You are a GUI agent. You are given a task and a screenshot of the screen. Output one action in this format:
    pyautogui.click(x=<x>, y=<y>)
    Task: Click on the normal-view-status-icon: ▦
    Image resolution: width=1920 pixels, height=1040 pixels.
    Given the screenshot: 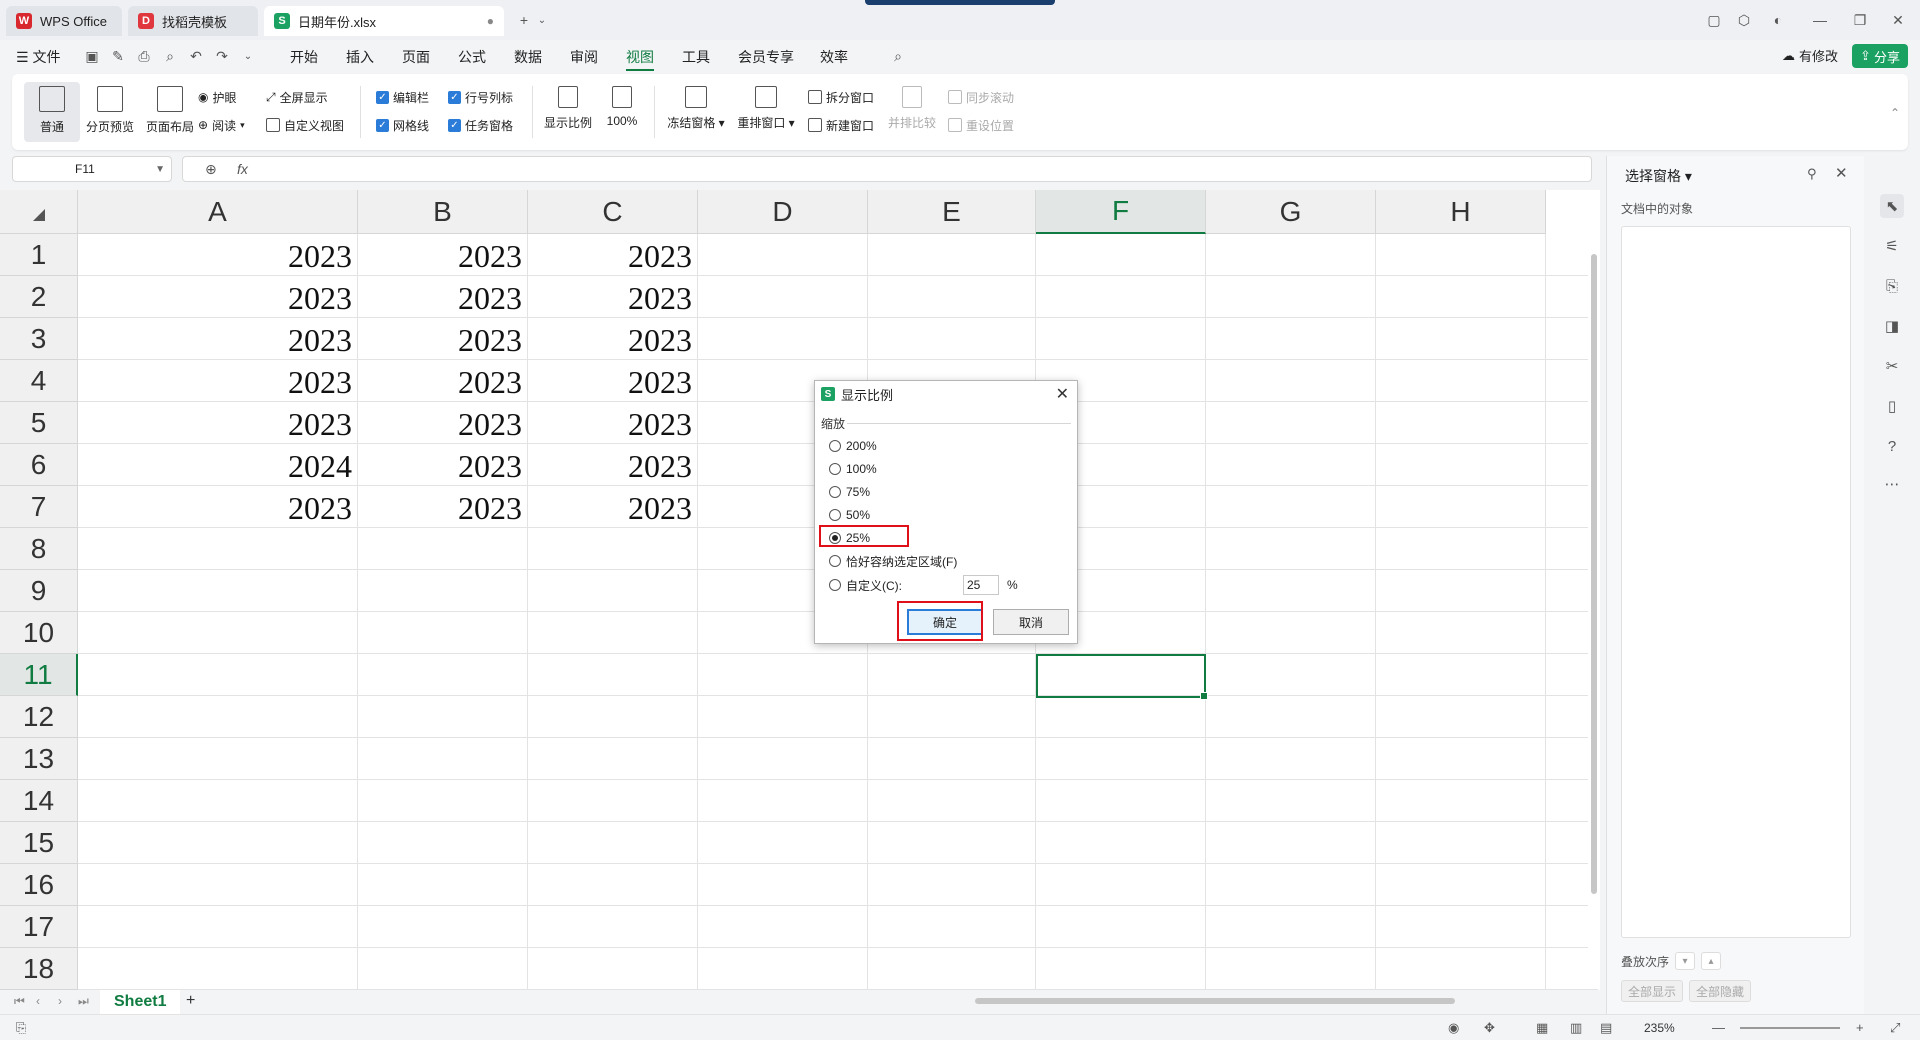 What is the action you would take?
    pyautogui.click(x=1542, y=1028)
    